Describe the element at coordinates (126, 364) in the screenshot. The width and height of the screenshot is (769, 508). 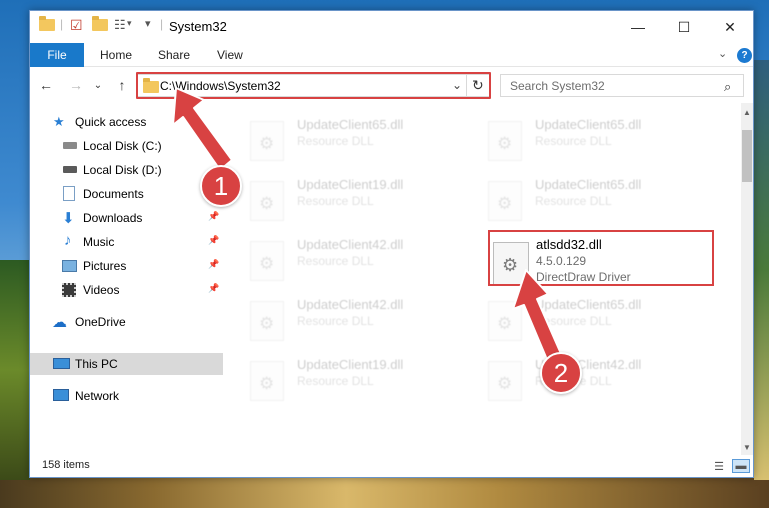
I see `sidebar-item-this-pc: This PC` at that location.